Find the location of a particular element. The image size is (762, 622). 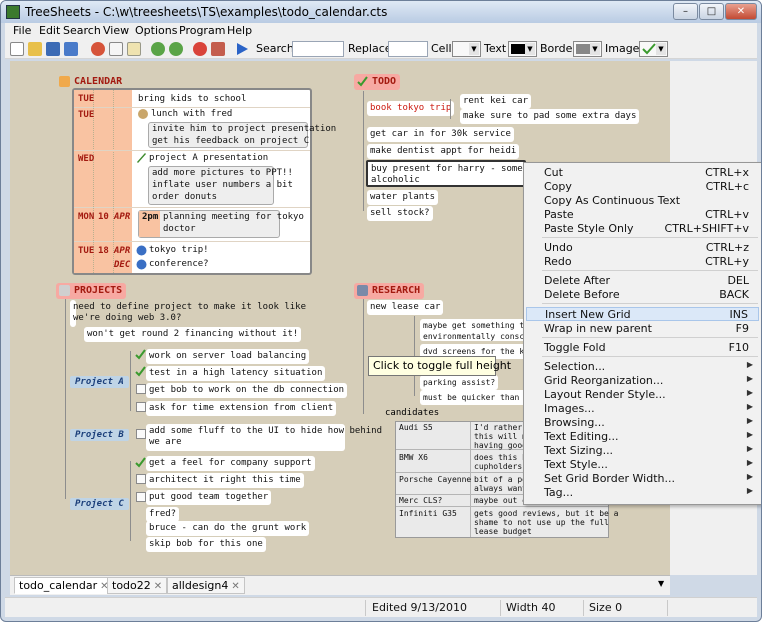

save-as-icon is located at coordinates (71, 49).